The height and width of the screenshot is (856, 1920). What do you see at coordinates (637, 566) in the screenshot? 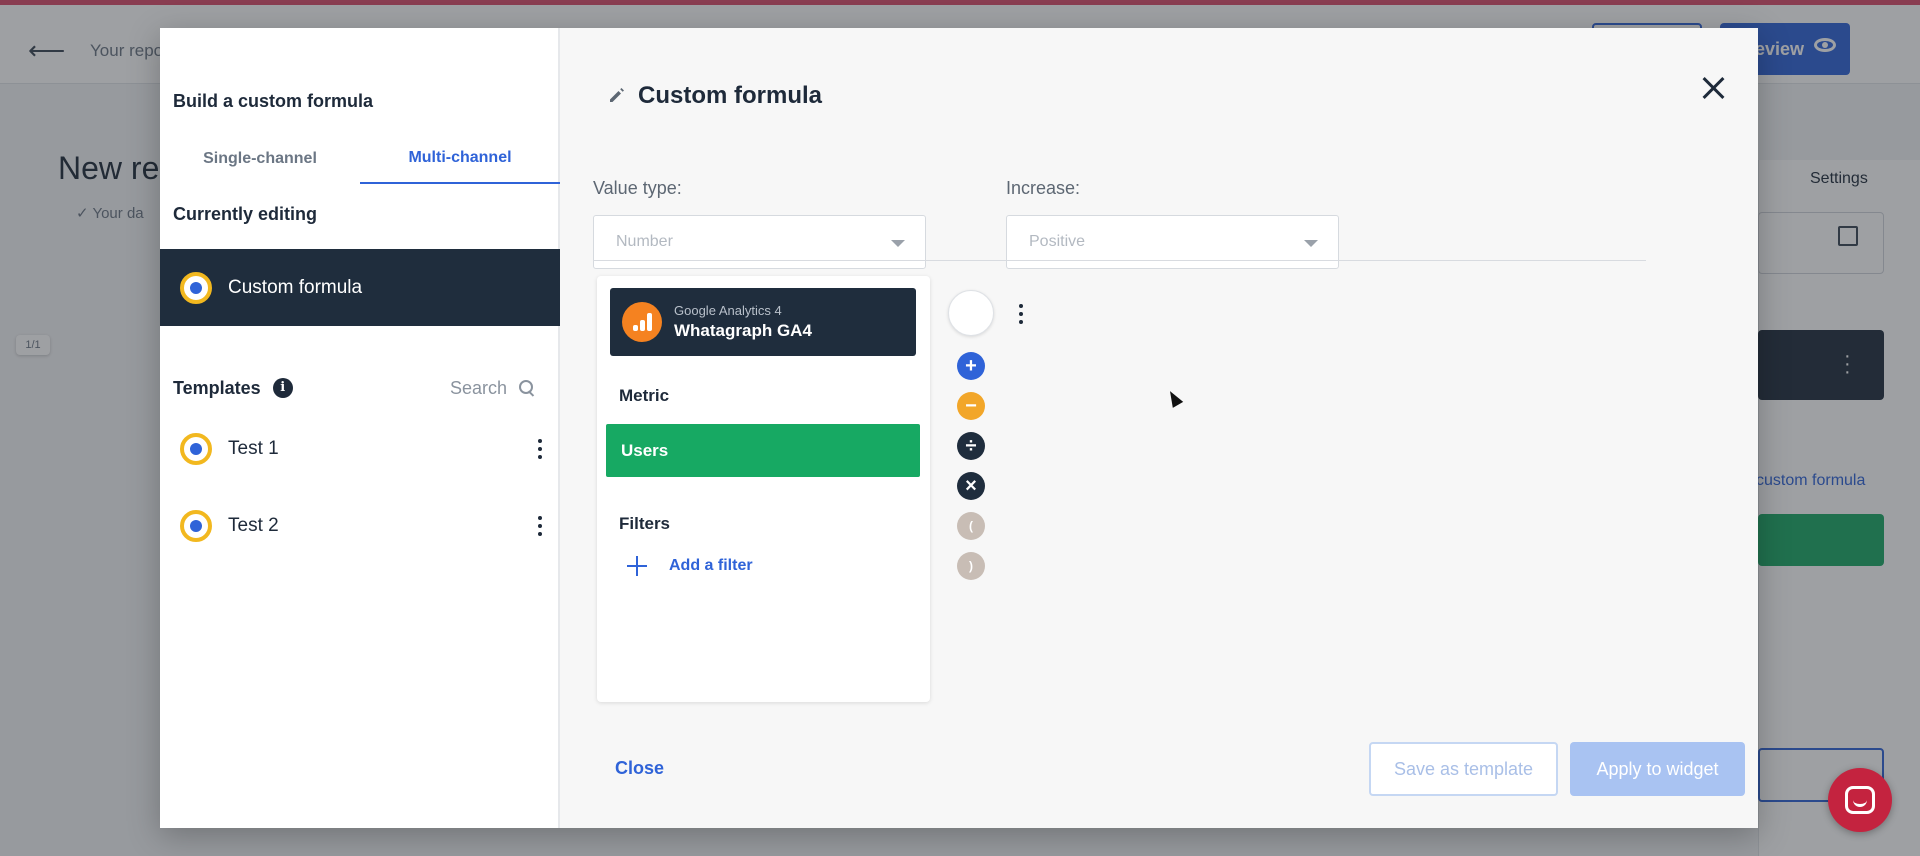
I see `plus-icon` at bounding box center [637, 566].